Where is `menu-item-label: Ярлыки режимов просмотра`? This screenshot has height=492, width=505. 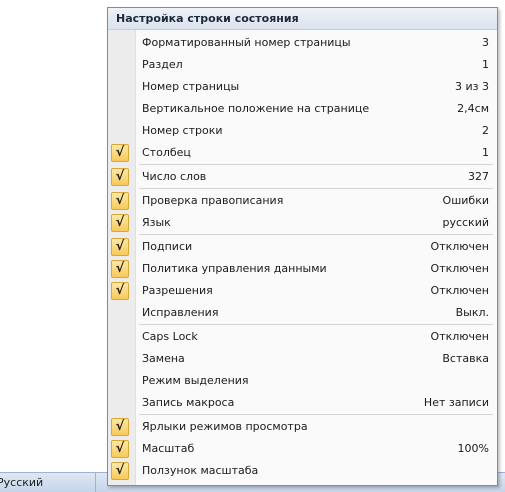
menu-item-label: Ярлыки режимов просмотра is located at coordinates (225, 426).